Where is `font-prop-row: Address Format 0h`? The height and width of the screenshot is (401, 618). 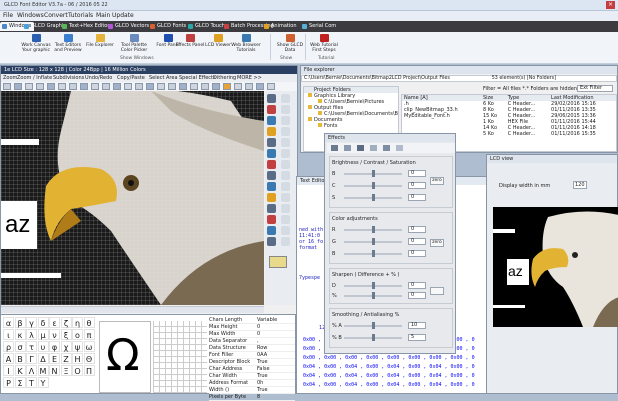 font-prop-row: Address Format 0h is located at coordinates (252, 383).